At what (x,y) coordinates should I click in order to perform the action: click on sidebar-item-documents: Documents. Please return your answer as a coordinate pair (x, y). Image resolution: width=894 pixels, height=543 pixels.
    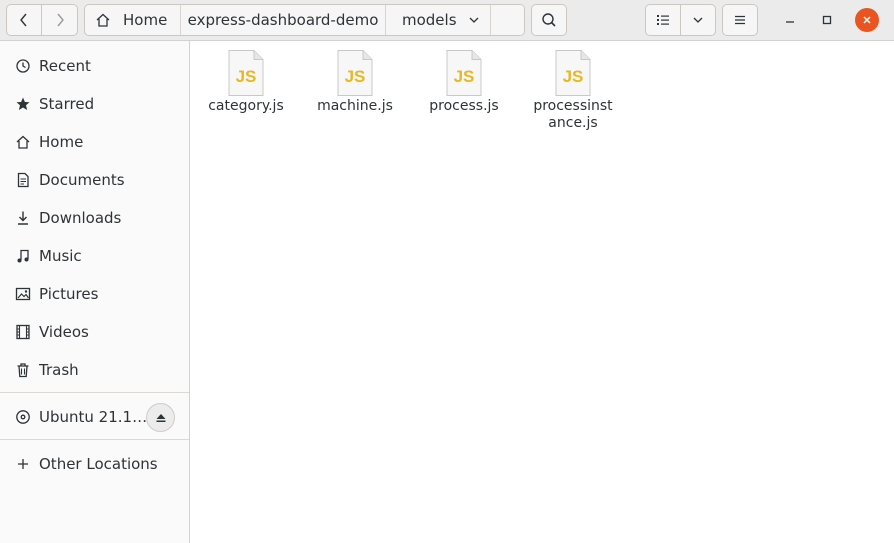
    Looking at the image, I should click on (94, 180).